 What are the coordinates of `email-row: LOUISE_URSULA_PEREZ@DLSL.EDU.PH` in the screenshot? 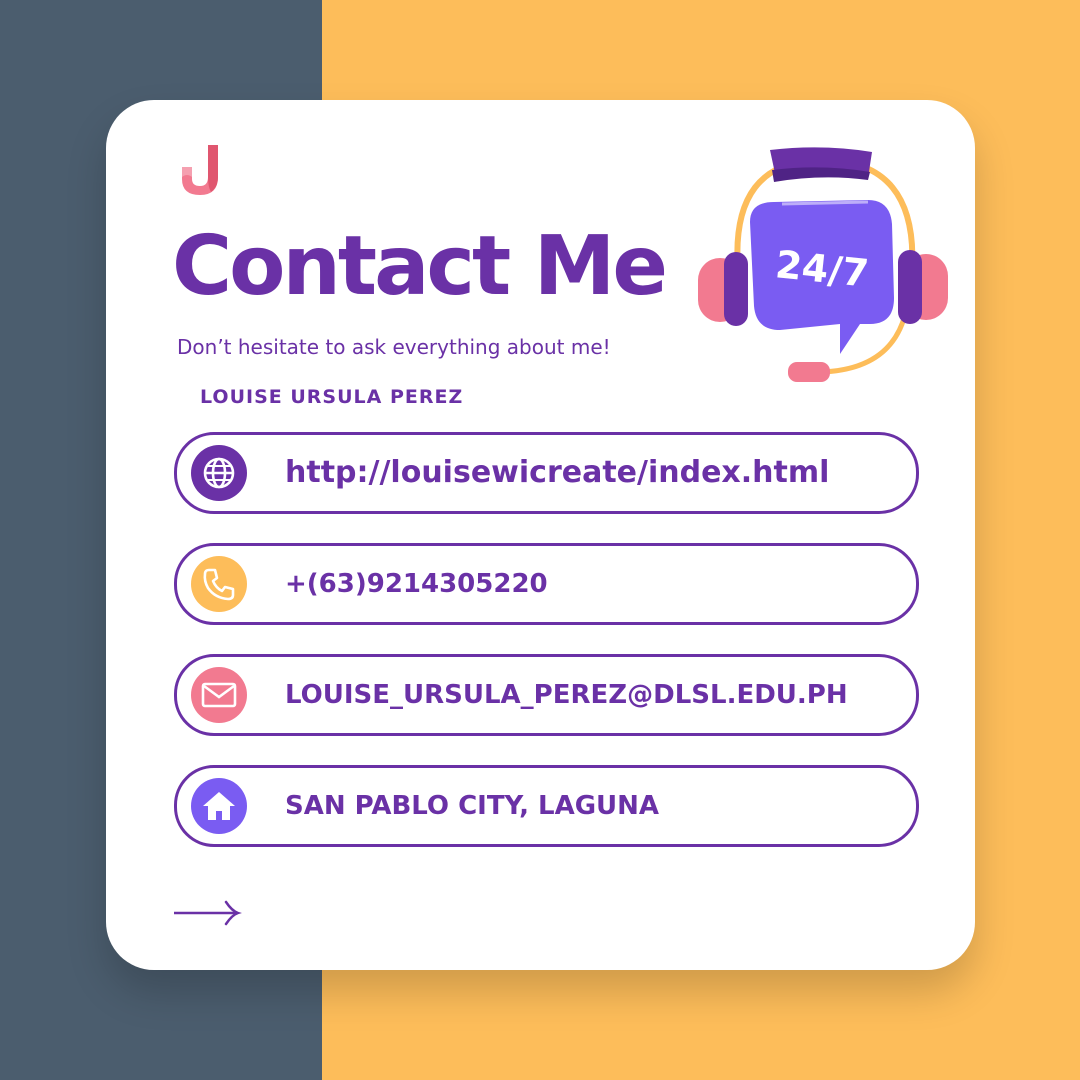 It's located at (546, 695).